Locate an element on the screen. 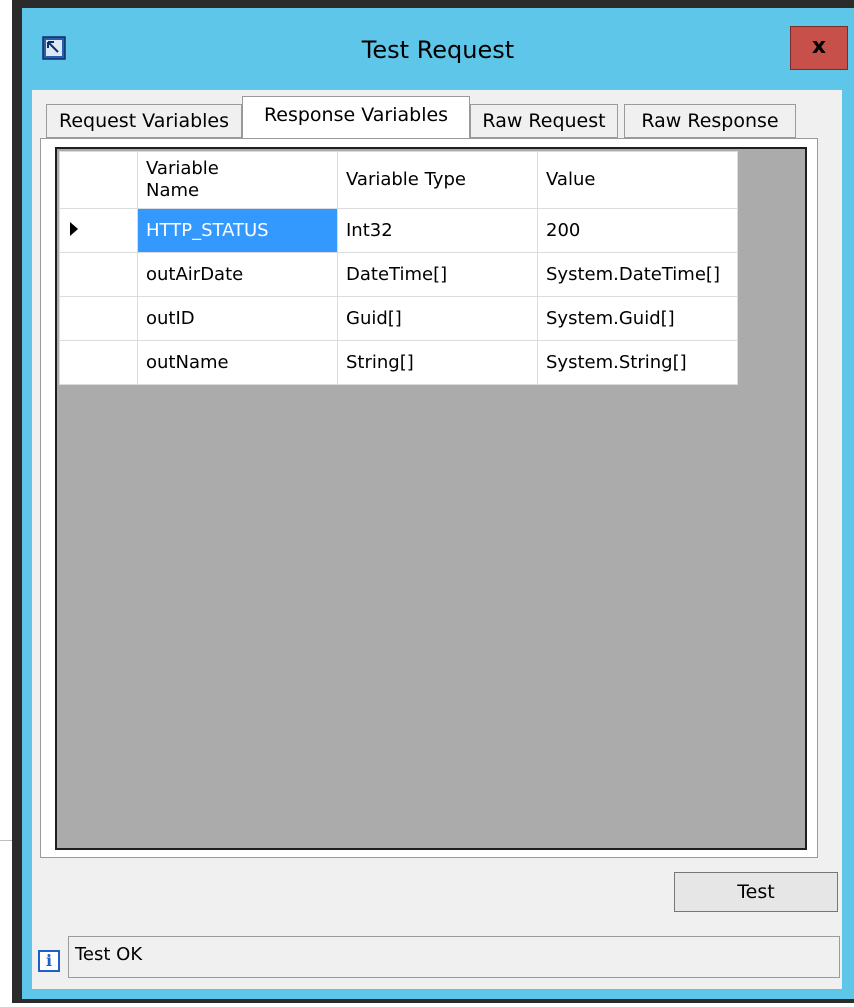  cell-variable-name: outID is located at coordinates (237, 318).